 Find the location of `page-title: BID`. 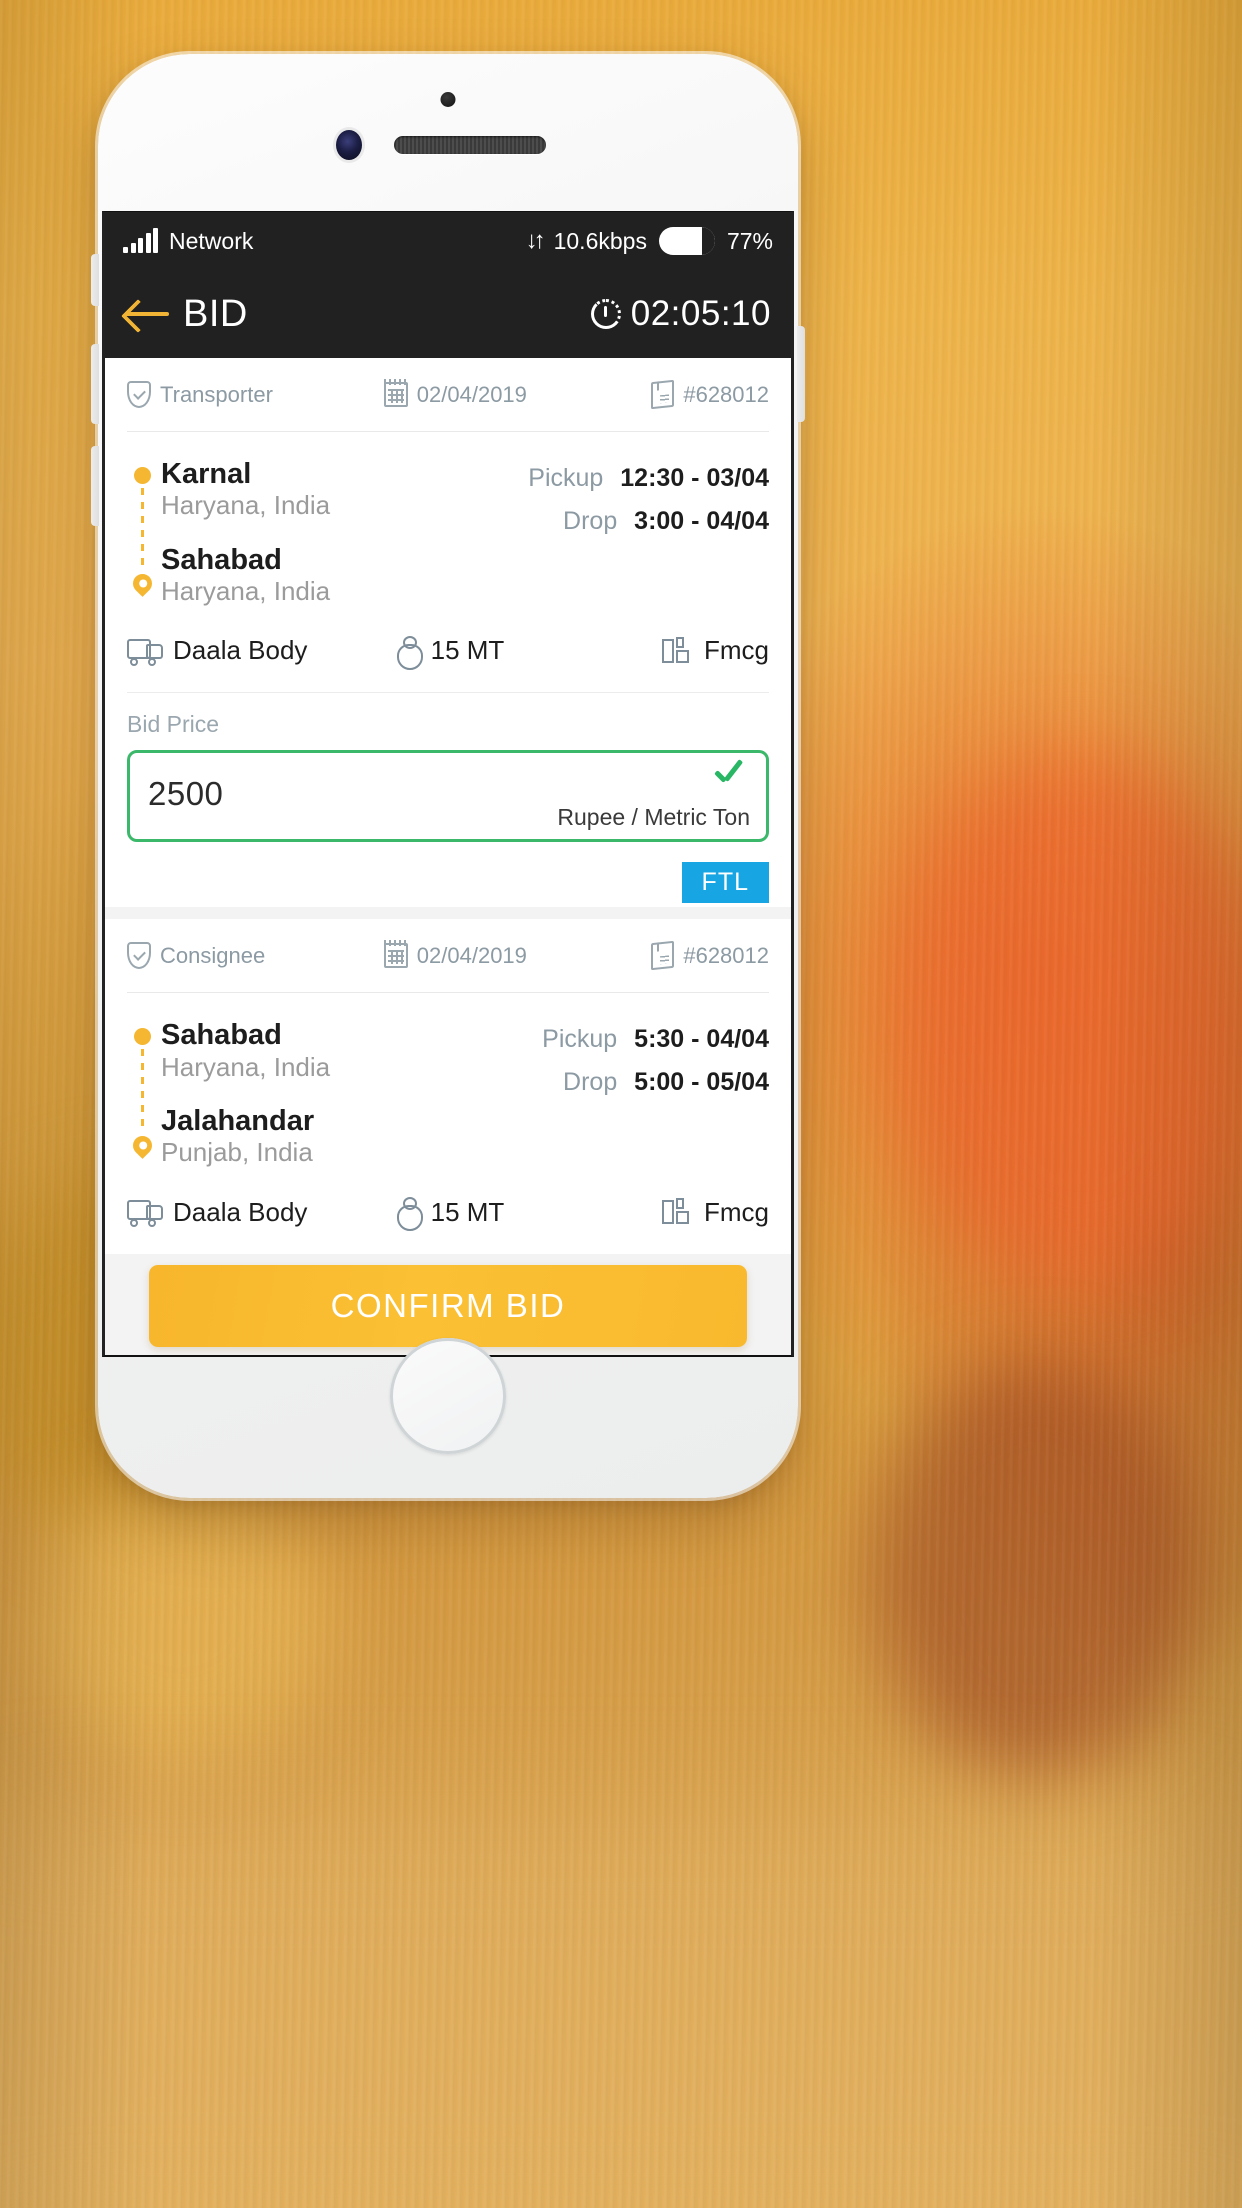

page-title: BID is located at coordinates (215, 313).